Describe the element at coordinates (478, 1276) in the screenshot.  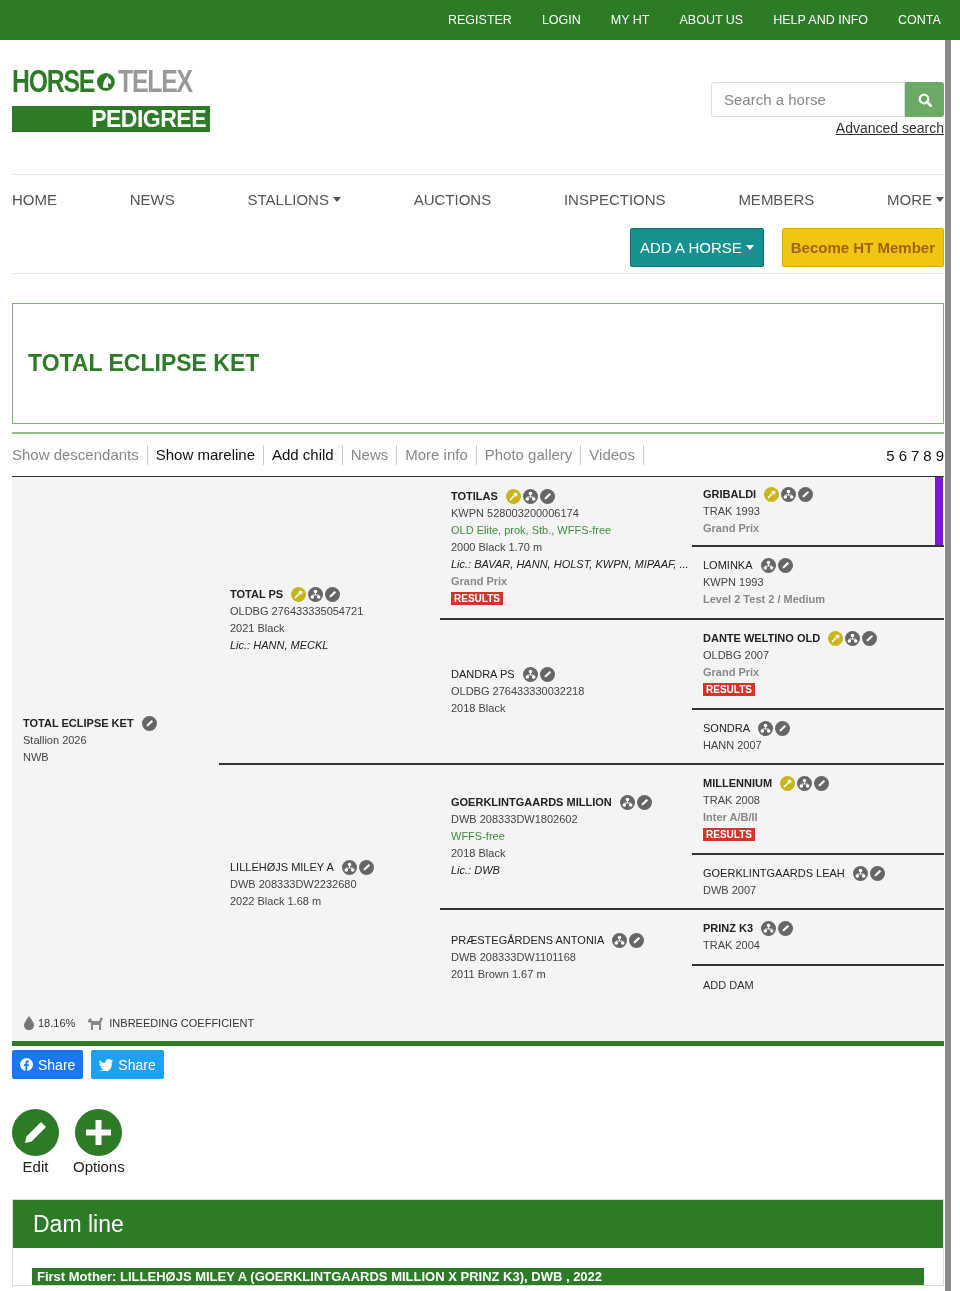
I see `first-mother-bar: First Mother: LILLEHØJS MILEY A (GOERKLINTGAARDS MILLION X PRINZ K3), DWB , 2022` at that location.